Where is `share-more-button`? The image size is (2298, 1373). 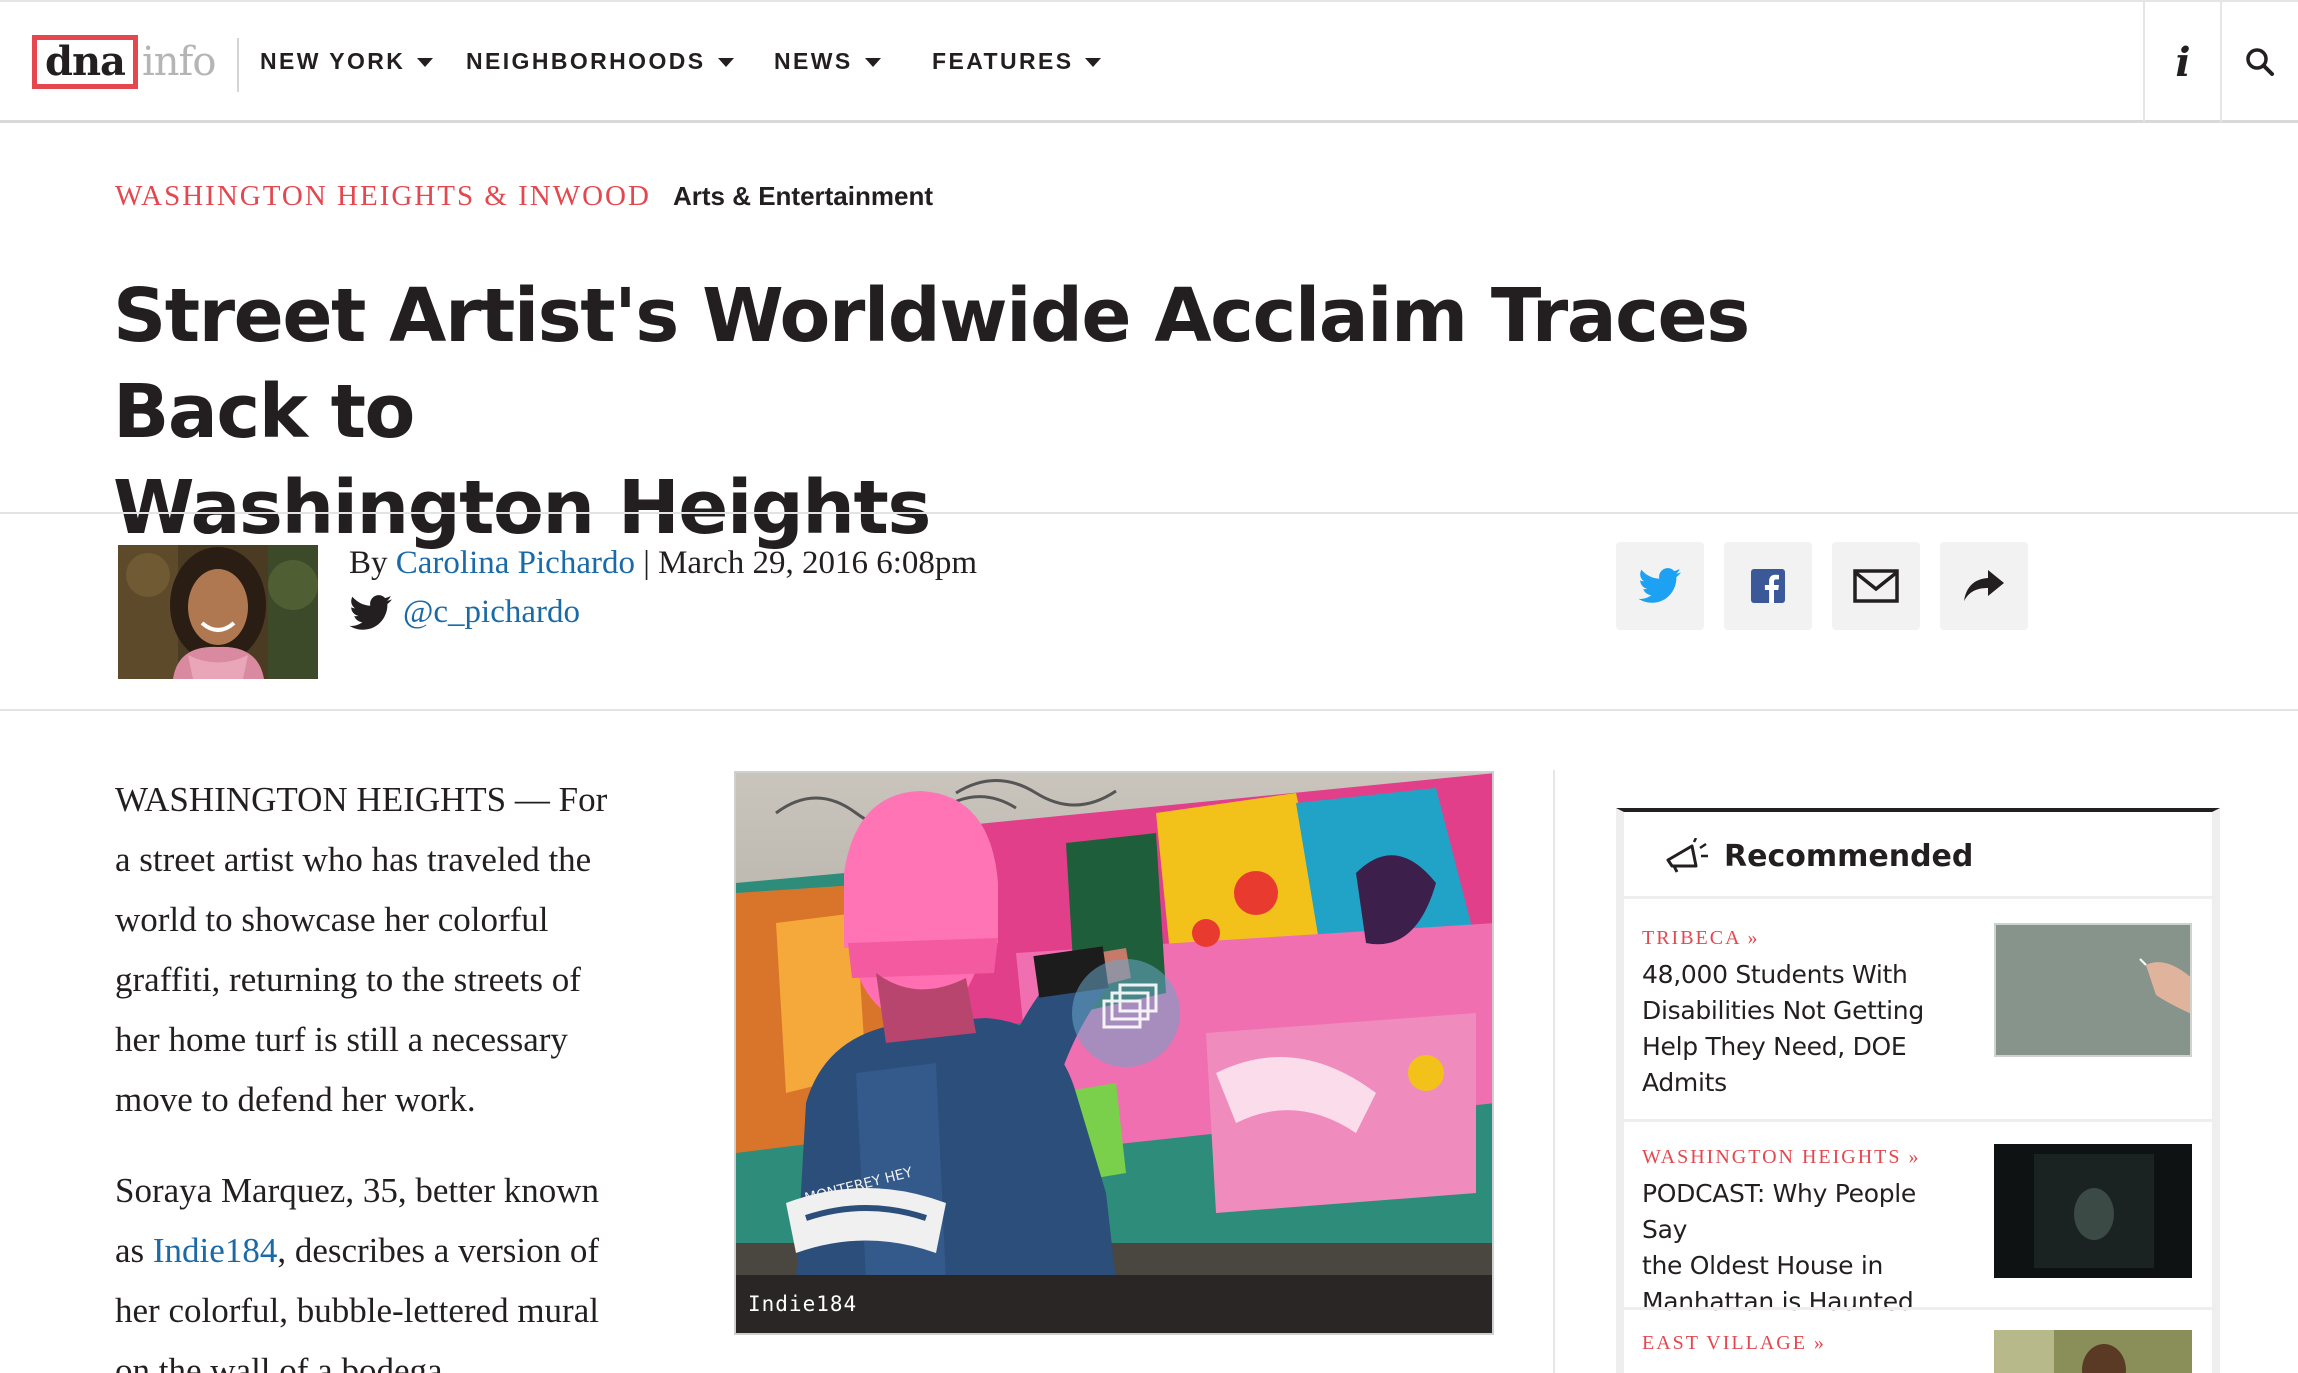 share-more-button is located at coordinates (1984, 586).